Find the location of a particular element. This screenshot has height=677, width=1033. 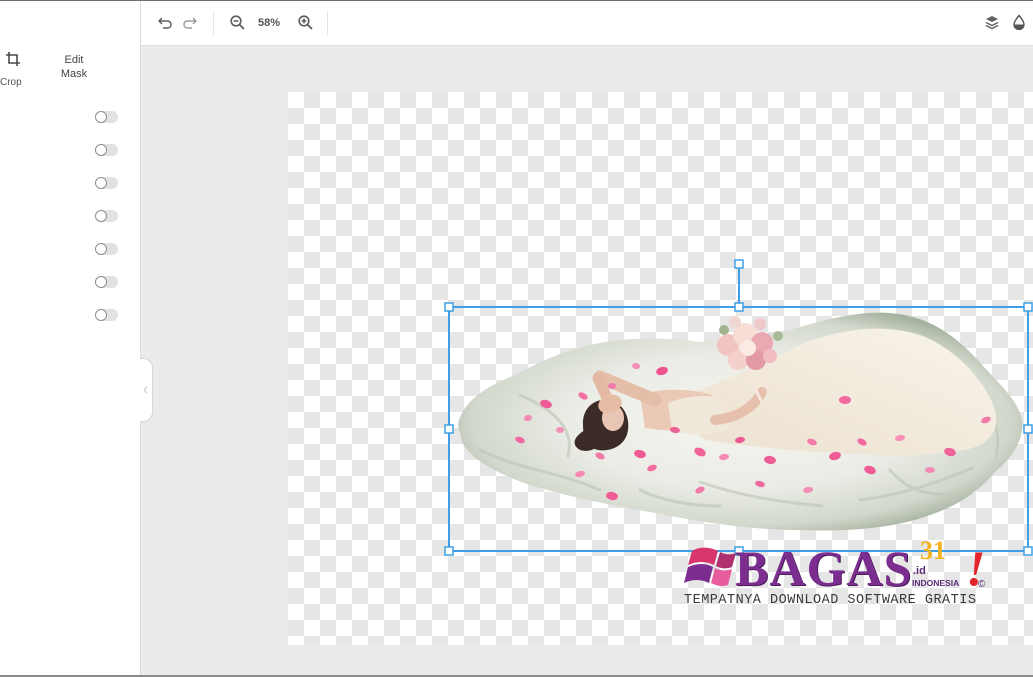

resize-handle-top-left is located at coordinates (449, 307).